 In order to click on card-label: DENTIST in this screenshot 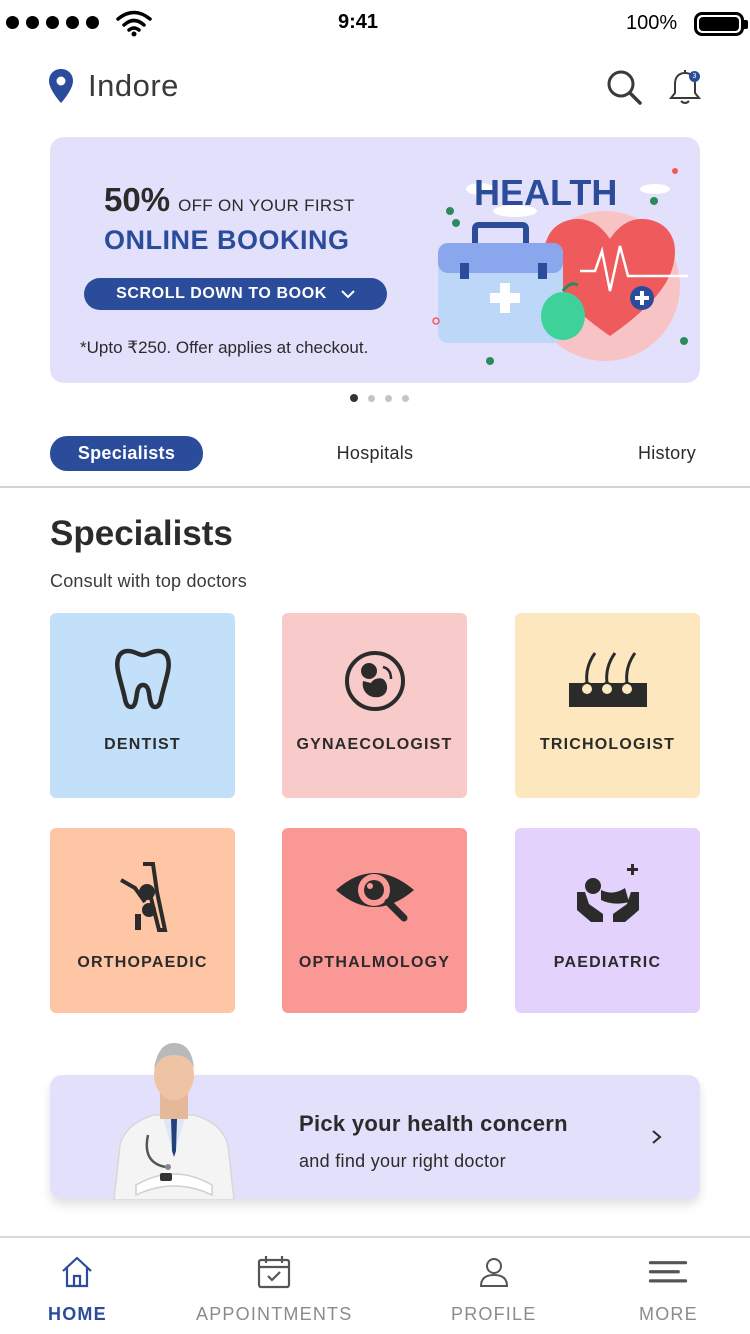, I will do `click(142, 744)`.